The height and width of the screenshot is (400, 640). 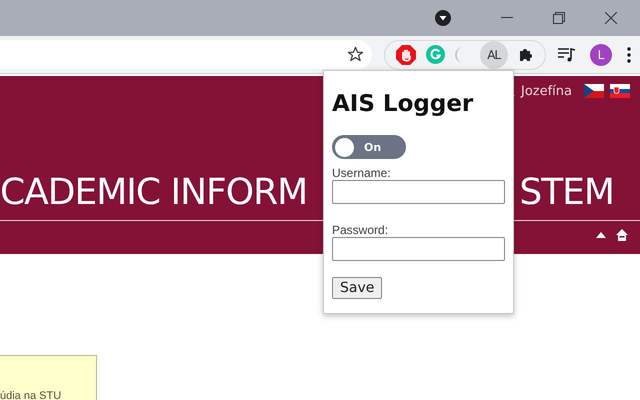 What do you see at coordinates (594, 91) in the screenshot?
I see `czech-flag-icon` at bounding box center [594, 91].